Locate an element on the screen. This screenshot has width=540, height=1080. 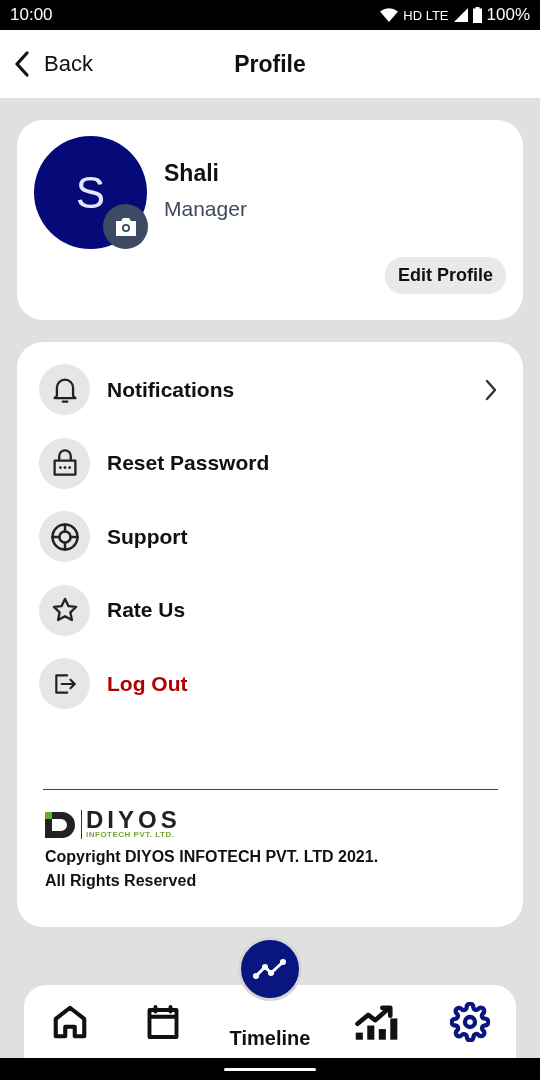
battery-percent: 100% is located at coordinates (508, 15).